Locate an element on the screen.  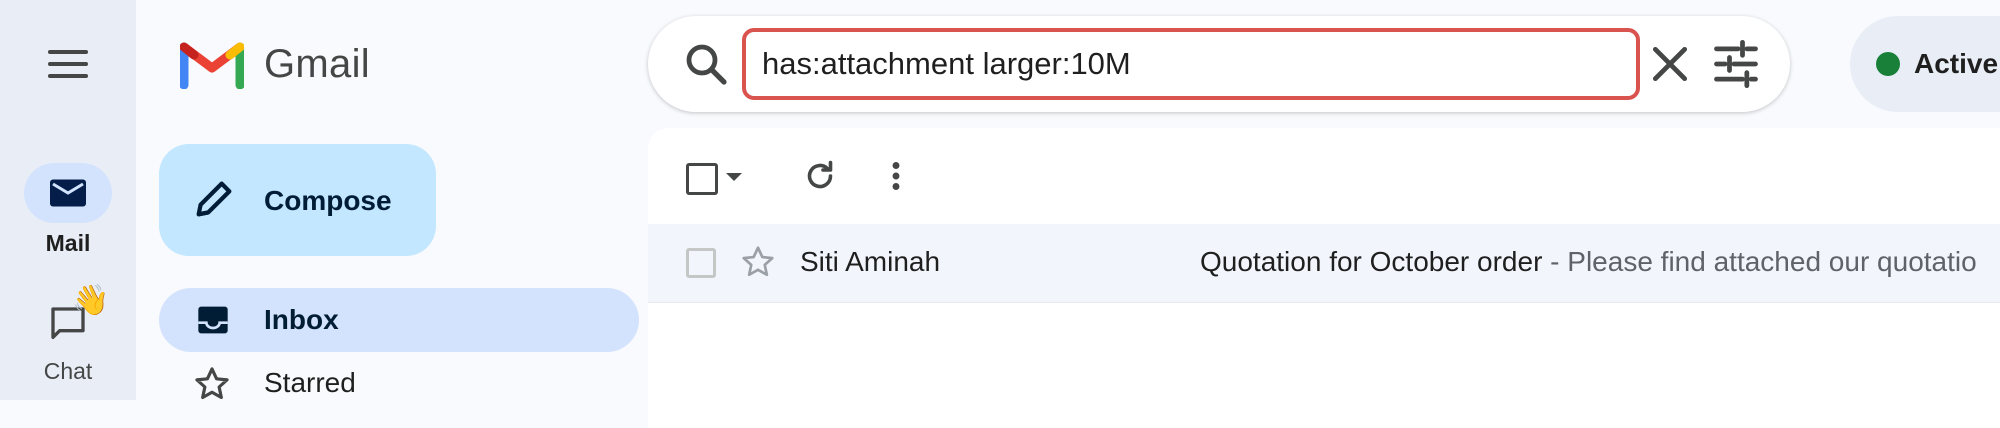
rail-item-mail is located at coordinates (68, 193).